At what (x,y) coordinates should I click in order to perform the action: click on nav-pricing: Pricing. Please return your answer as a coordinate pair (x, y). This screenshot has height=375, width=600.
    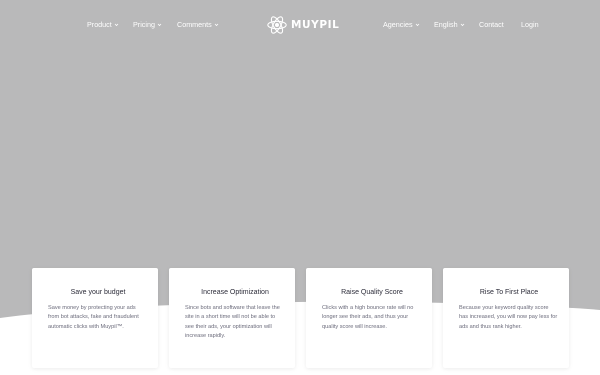
    Looking at the image, I should click on (147, 24).